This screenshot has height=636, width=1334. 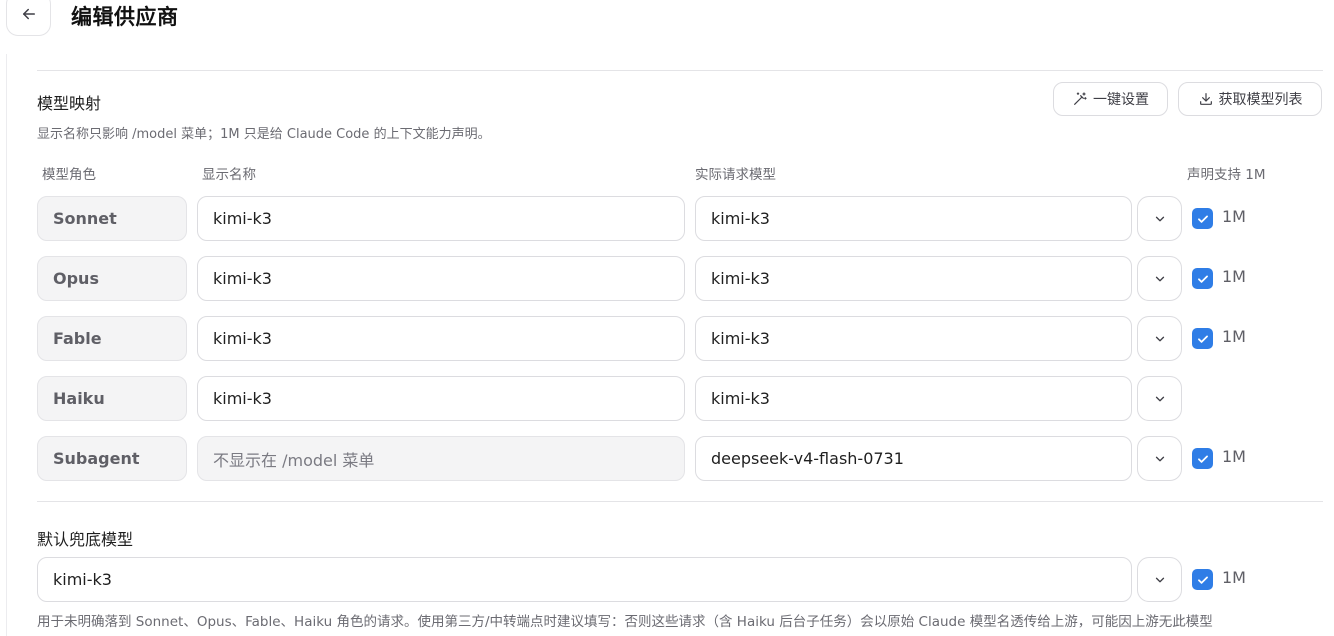 I want to click on request-model-input: deepseek-v4-flash-0731, so click(x=913, y=458).